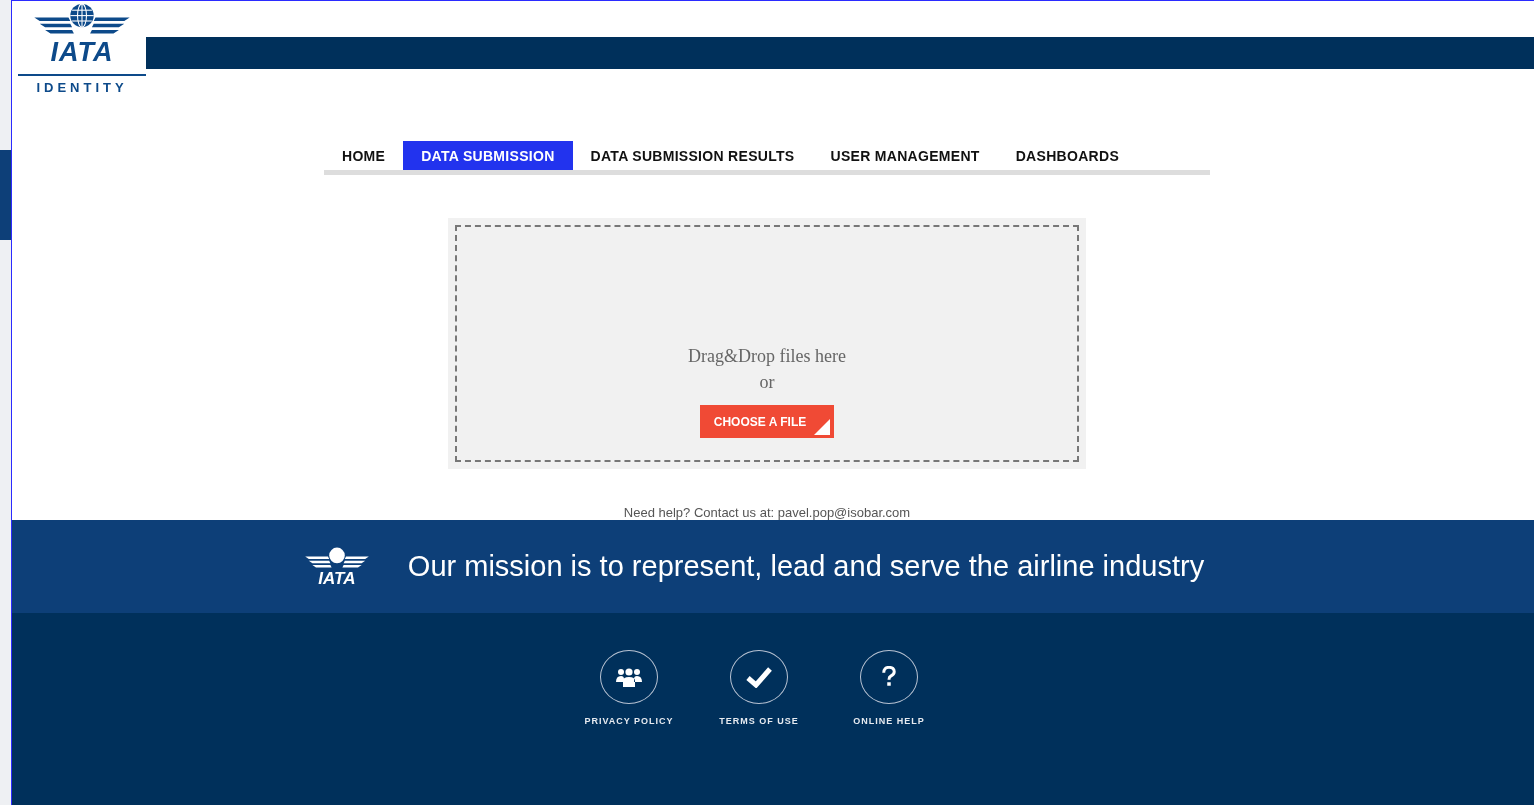 This screenshot has height=805, width=1534. Describe the element at coordinates (692, 155) in the screenshot. I see `nav-tab: DATA SUBMISSION RESULTS` at that location.